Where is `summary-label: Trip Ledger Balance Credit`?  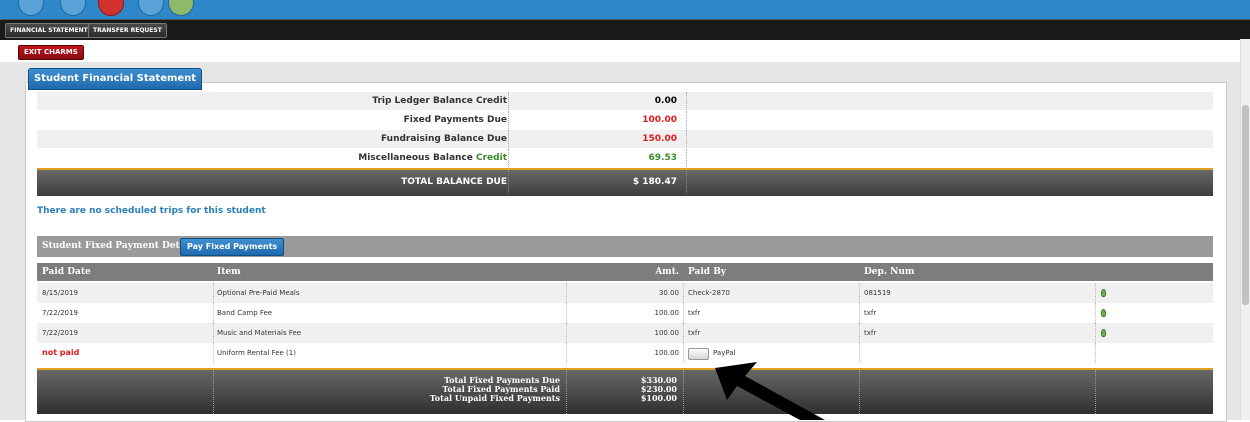 summary-label: Trip Ledger Balance Credit is located at coordinates (439, 101).